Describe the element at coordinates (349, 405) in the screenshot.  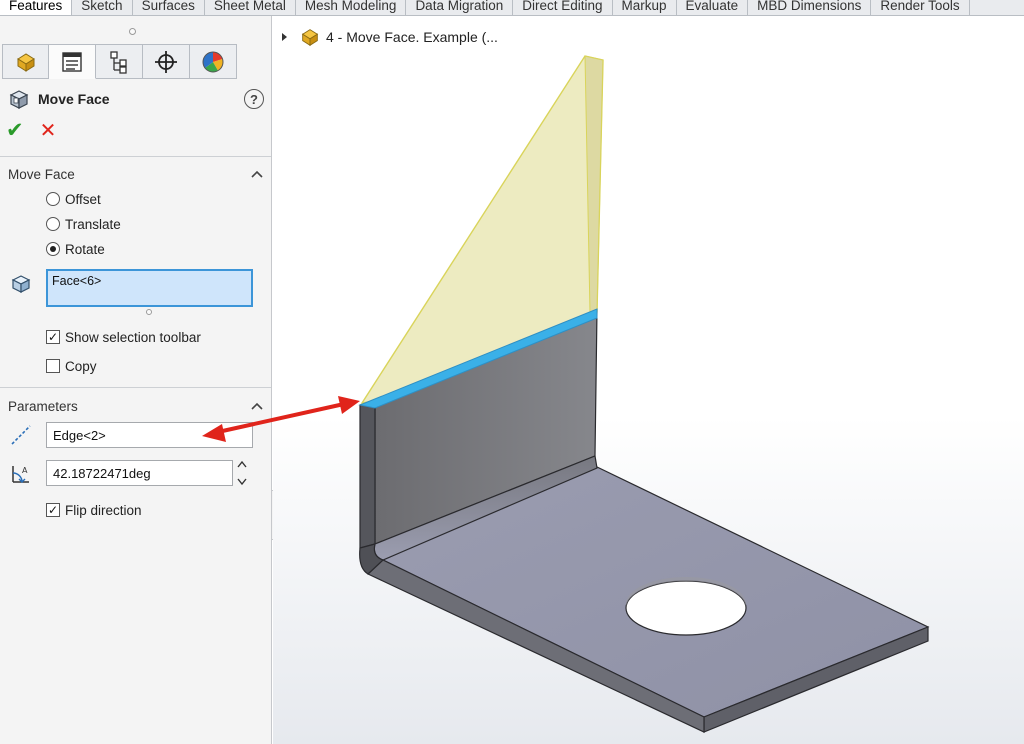
I see `annotation-arrowhead-right` at that location.